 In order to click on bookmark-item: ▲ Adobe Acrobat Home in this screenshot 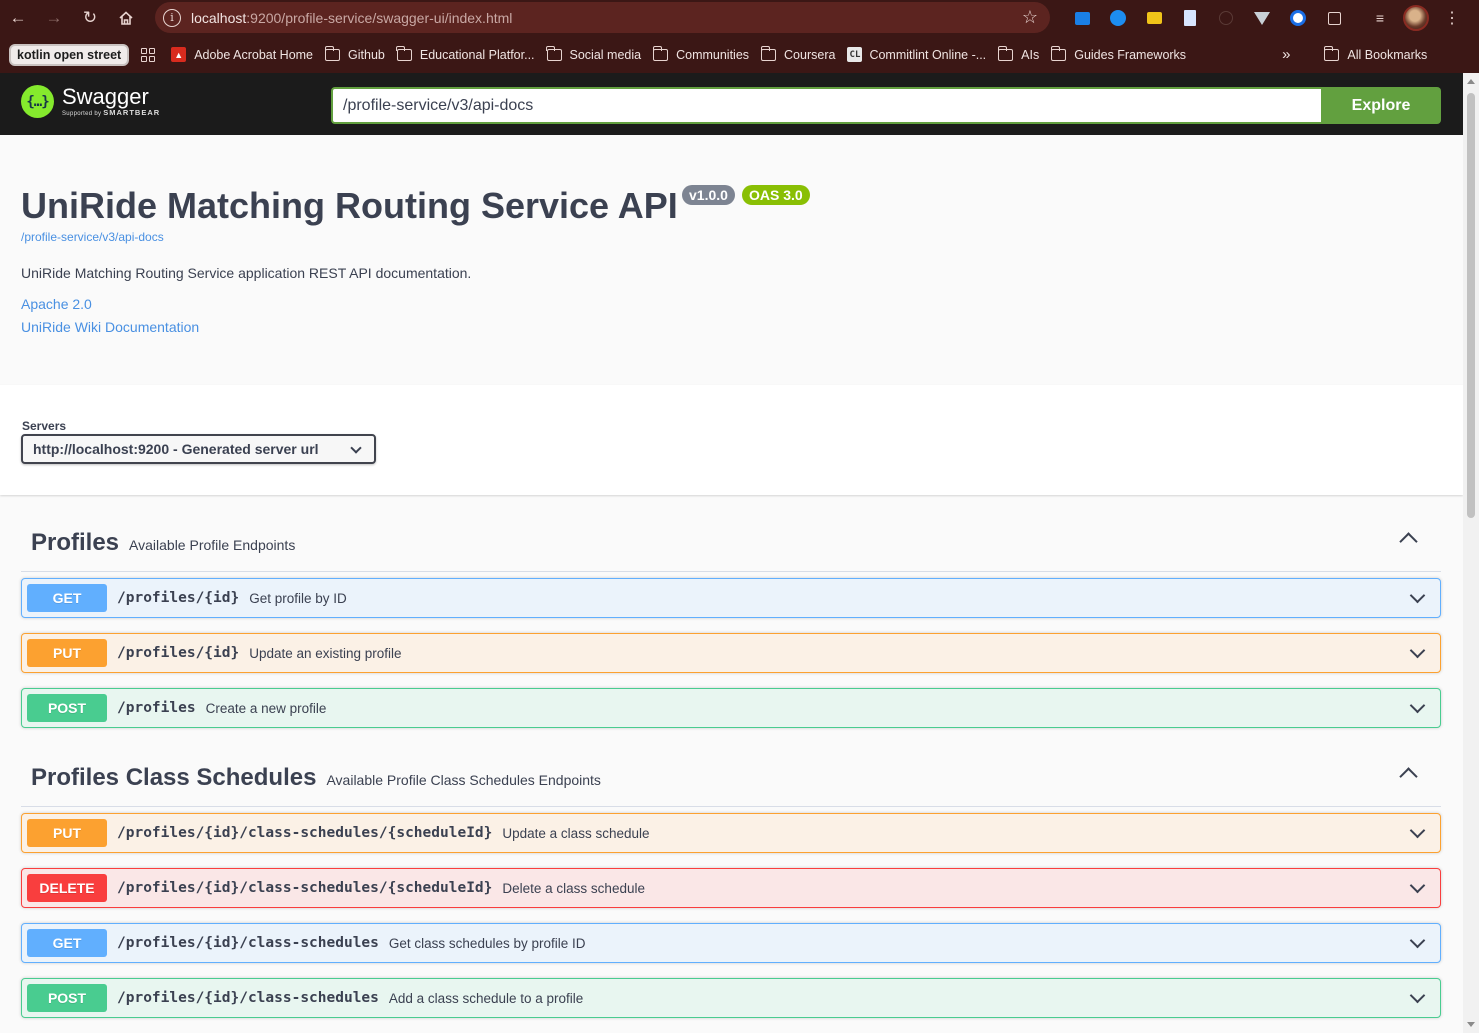, I will do `click(242, 55)`.